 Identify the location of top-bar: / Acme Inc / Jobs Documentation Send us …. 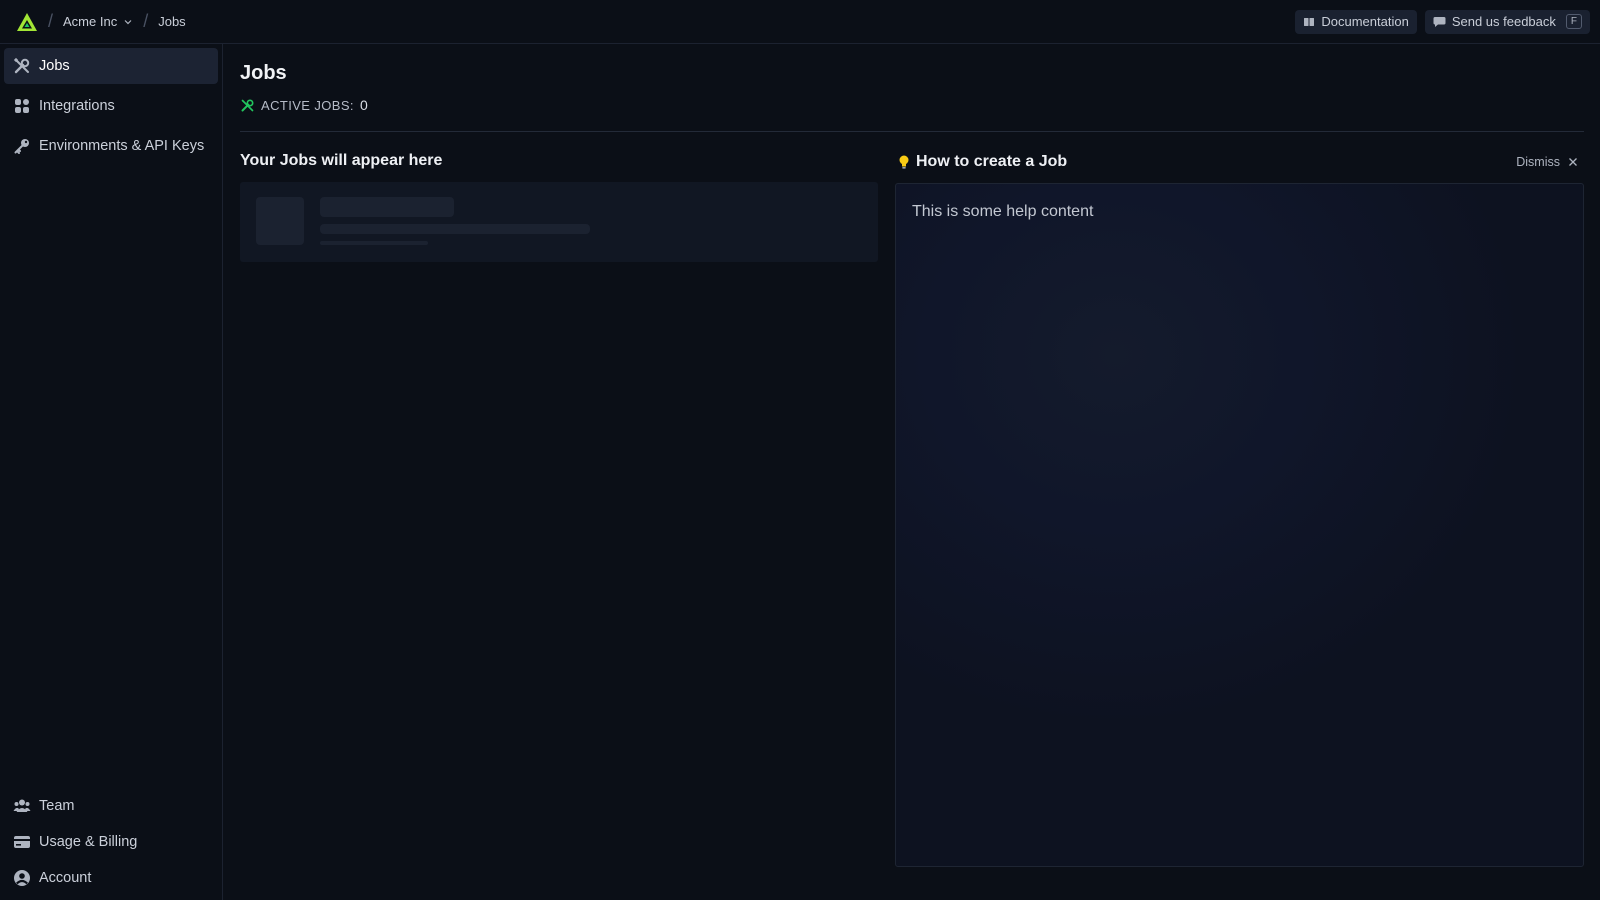
(800, 22).